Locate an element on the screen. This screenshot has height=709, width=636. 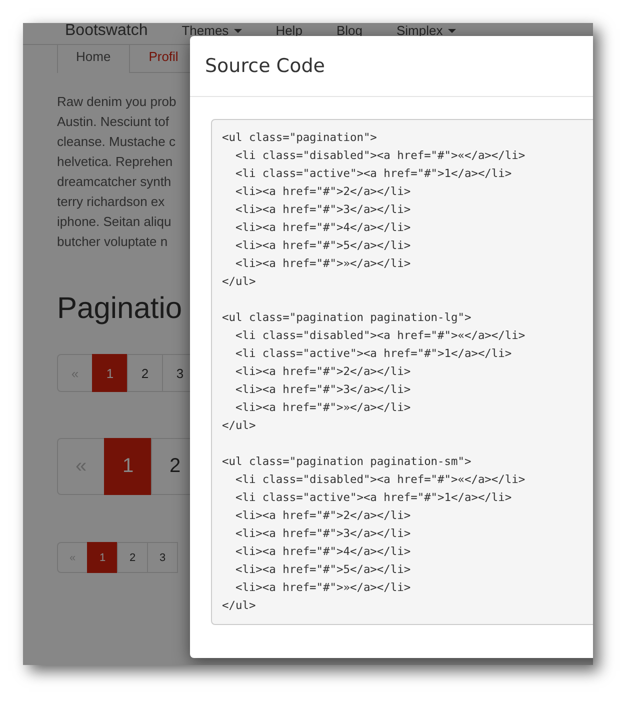
paragraph: Raw denim you prob Austin. Nesciunt tof cleanse. Mustache c helvetica. Reprehen dreamcatcher synth terry richardson ex iphone. Seitan aliqu butcher voluptate n is located at coordinates (117, 172).